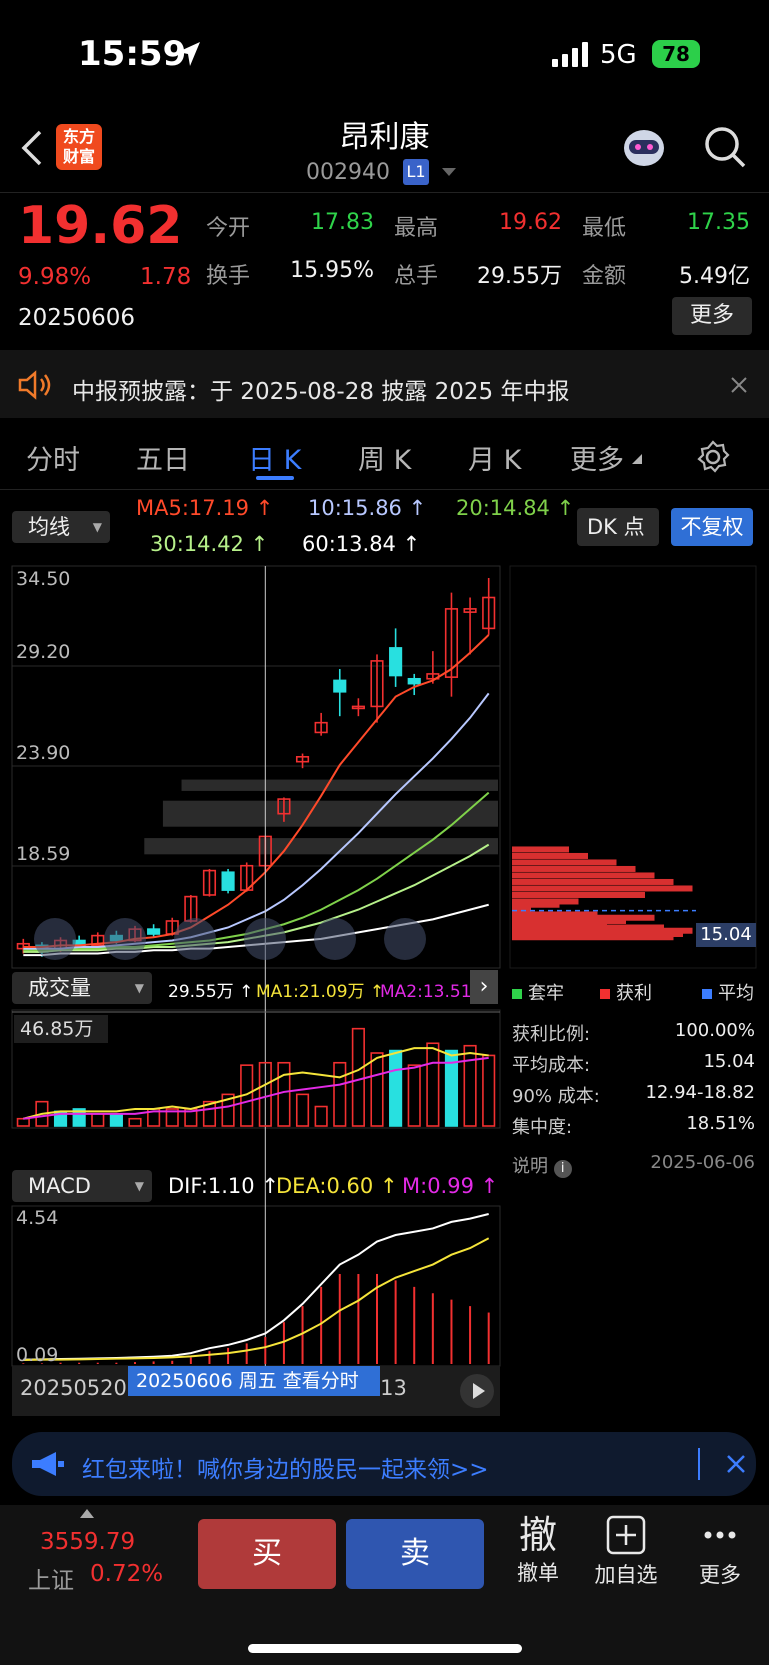 This screenshot has width=769, height=1665. What do you see at coordinates (726, 935) in the screenshot?
I see `chip-cost-label: 15.04` at bounding box center [726, 935].